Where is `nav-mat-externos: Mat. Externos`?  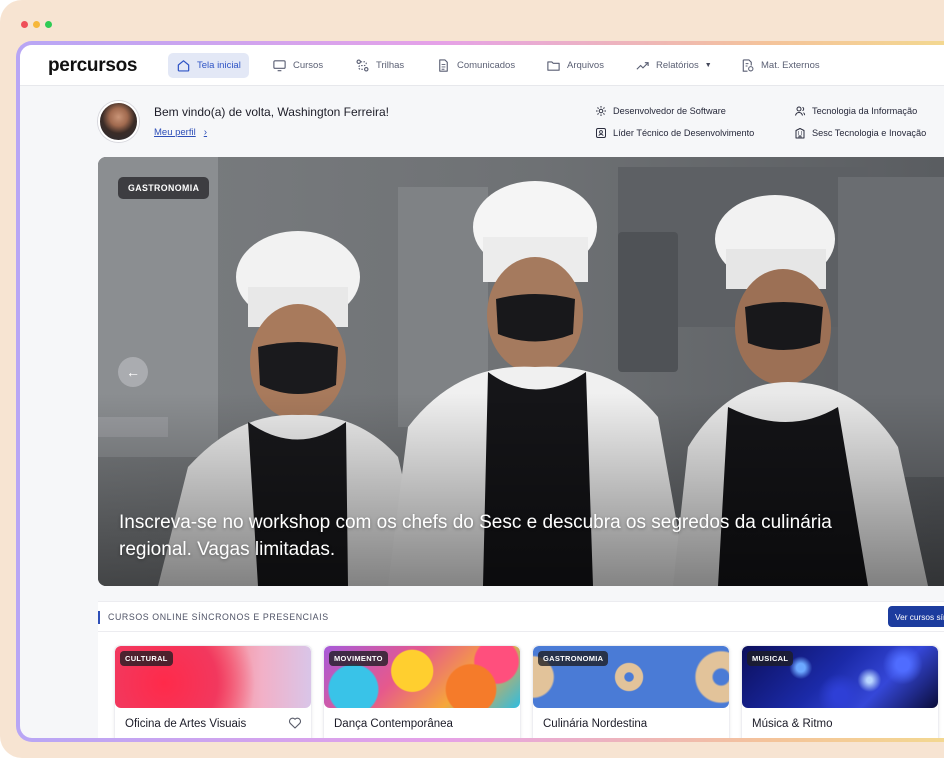 nav-mat-externos: Mat. Externos is located at coordinates (780, 65).